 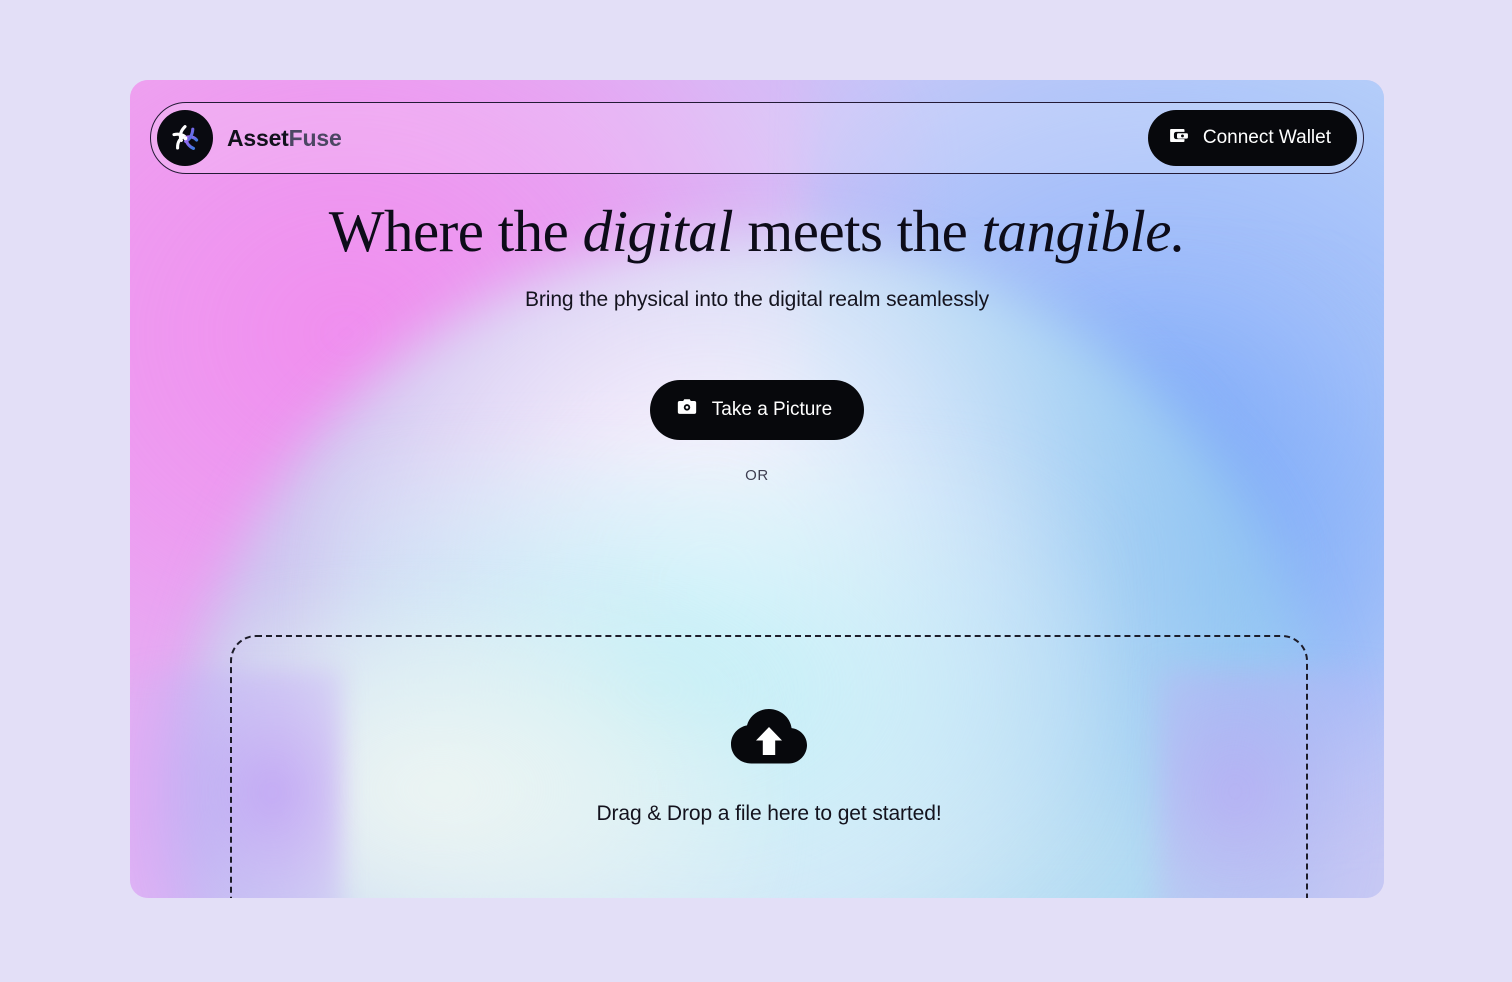 I want to click on headline-emphasis-2: tangible., so click(x=1083, y=231).